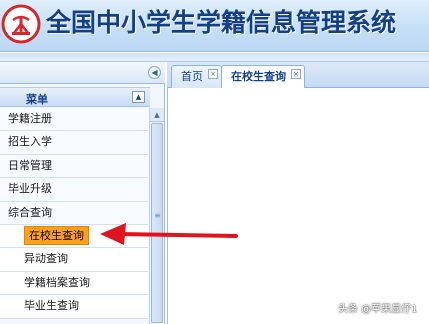 The height and width of the screenshot is (324, 429). I want to click on menu-item-student-registration: 学籍注册, so click(74, 120).